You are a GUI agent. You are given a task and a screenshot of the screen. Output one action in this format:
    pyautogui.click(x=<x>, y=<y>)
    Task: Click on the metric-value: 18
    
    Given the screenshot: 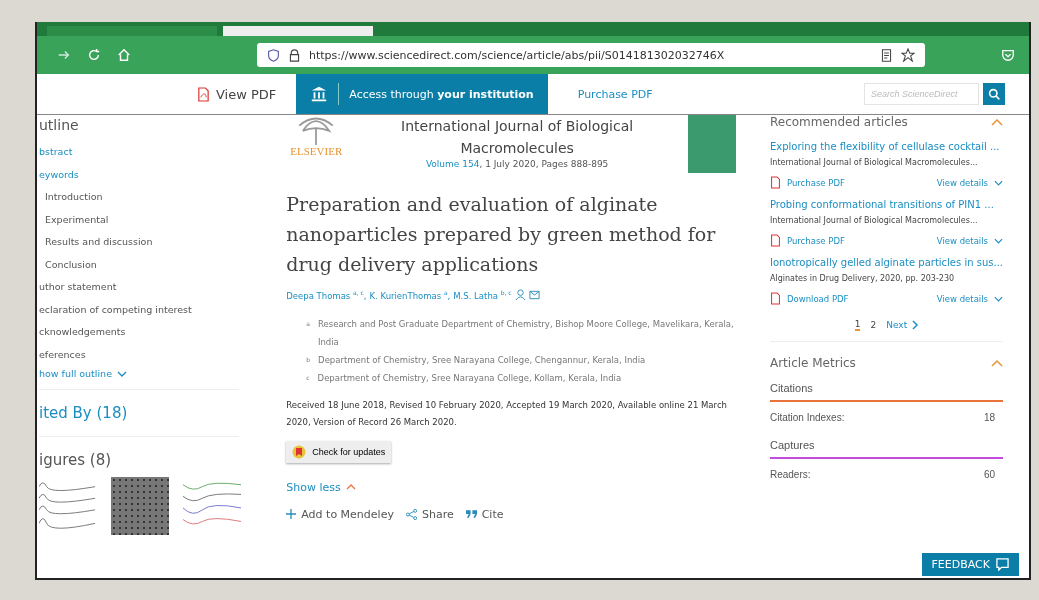 What is the action you would take?
    pyautogui.click(x=989, y=417)
    